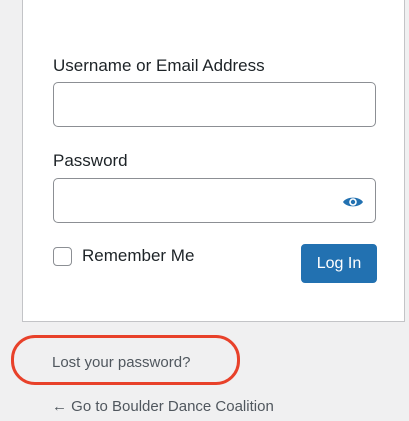 The width and height of the screenshot is (409, 421). I want to click on show-password-button, so click(353, 202).